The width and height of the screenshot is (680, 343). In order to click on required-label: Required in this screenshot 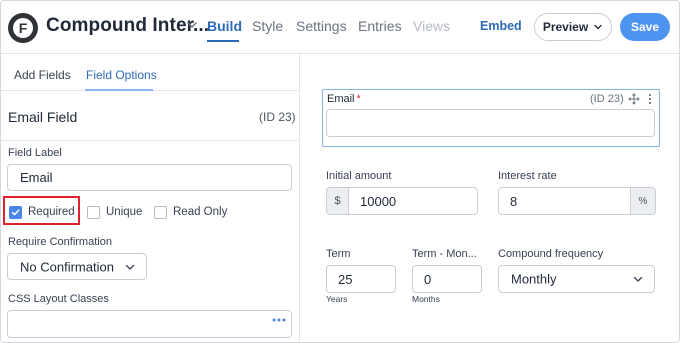, I will do `click(51, 212)`.